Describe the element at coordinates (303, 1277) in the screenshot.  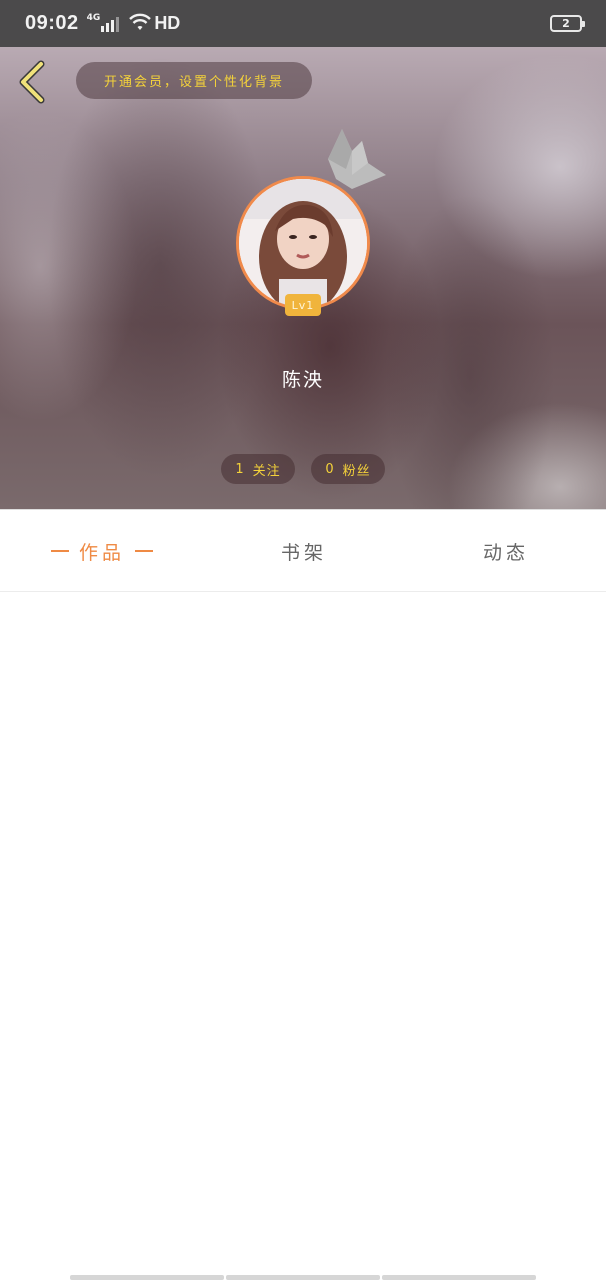
I see `navigation-gesture-bar` at that location.